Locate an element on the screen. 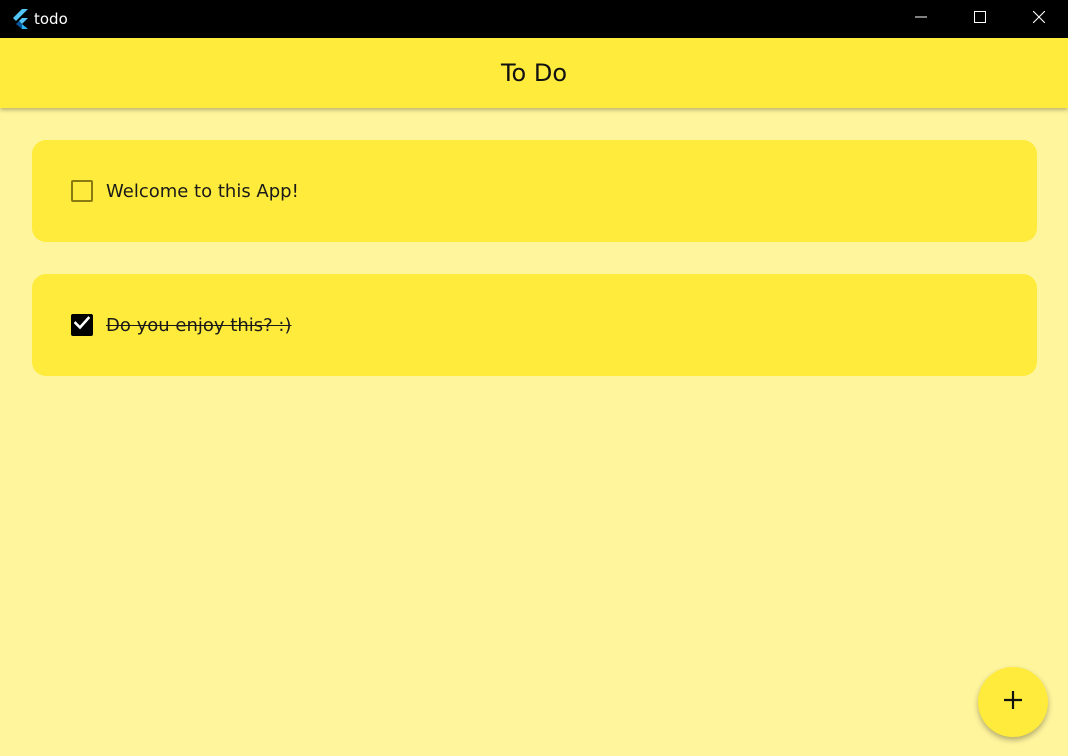  window-title: todo is located at coordinates (51, 19).